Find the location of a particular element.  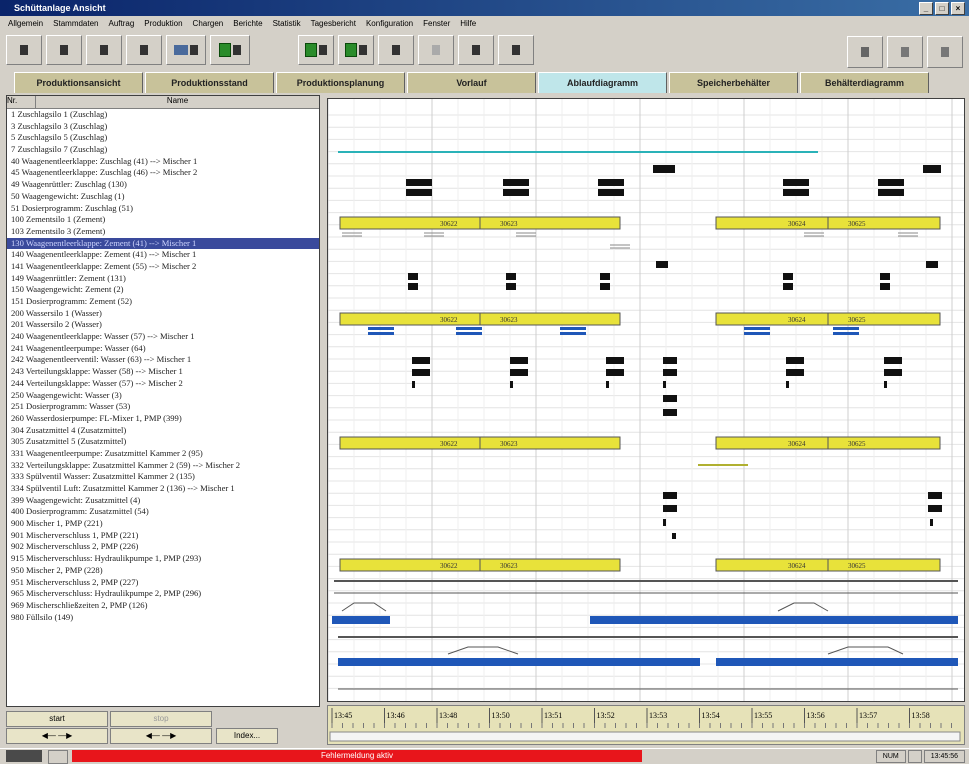

list-item: 5 Zuschlagsilo 5 (Zuschlag) is located at coordinates (163, 138).